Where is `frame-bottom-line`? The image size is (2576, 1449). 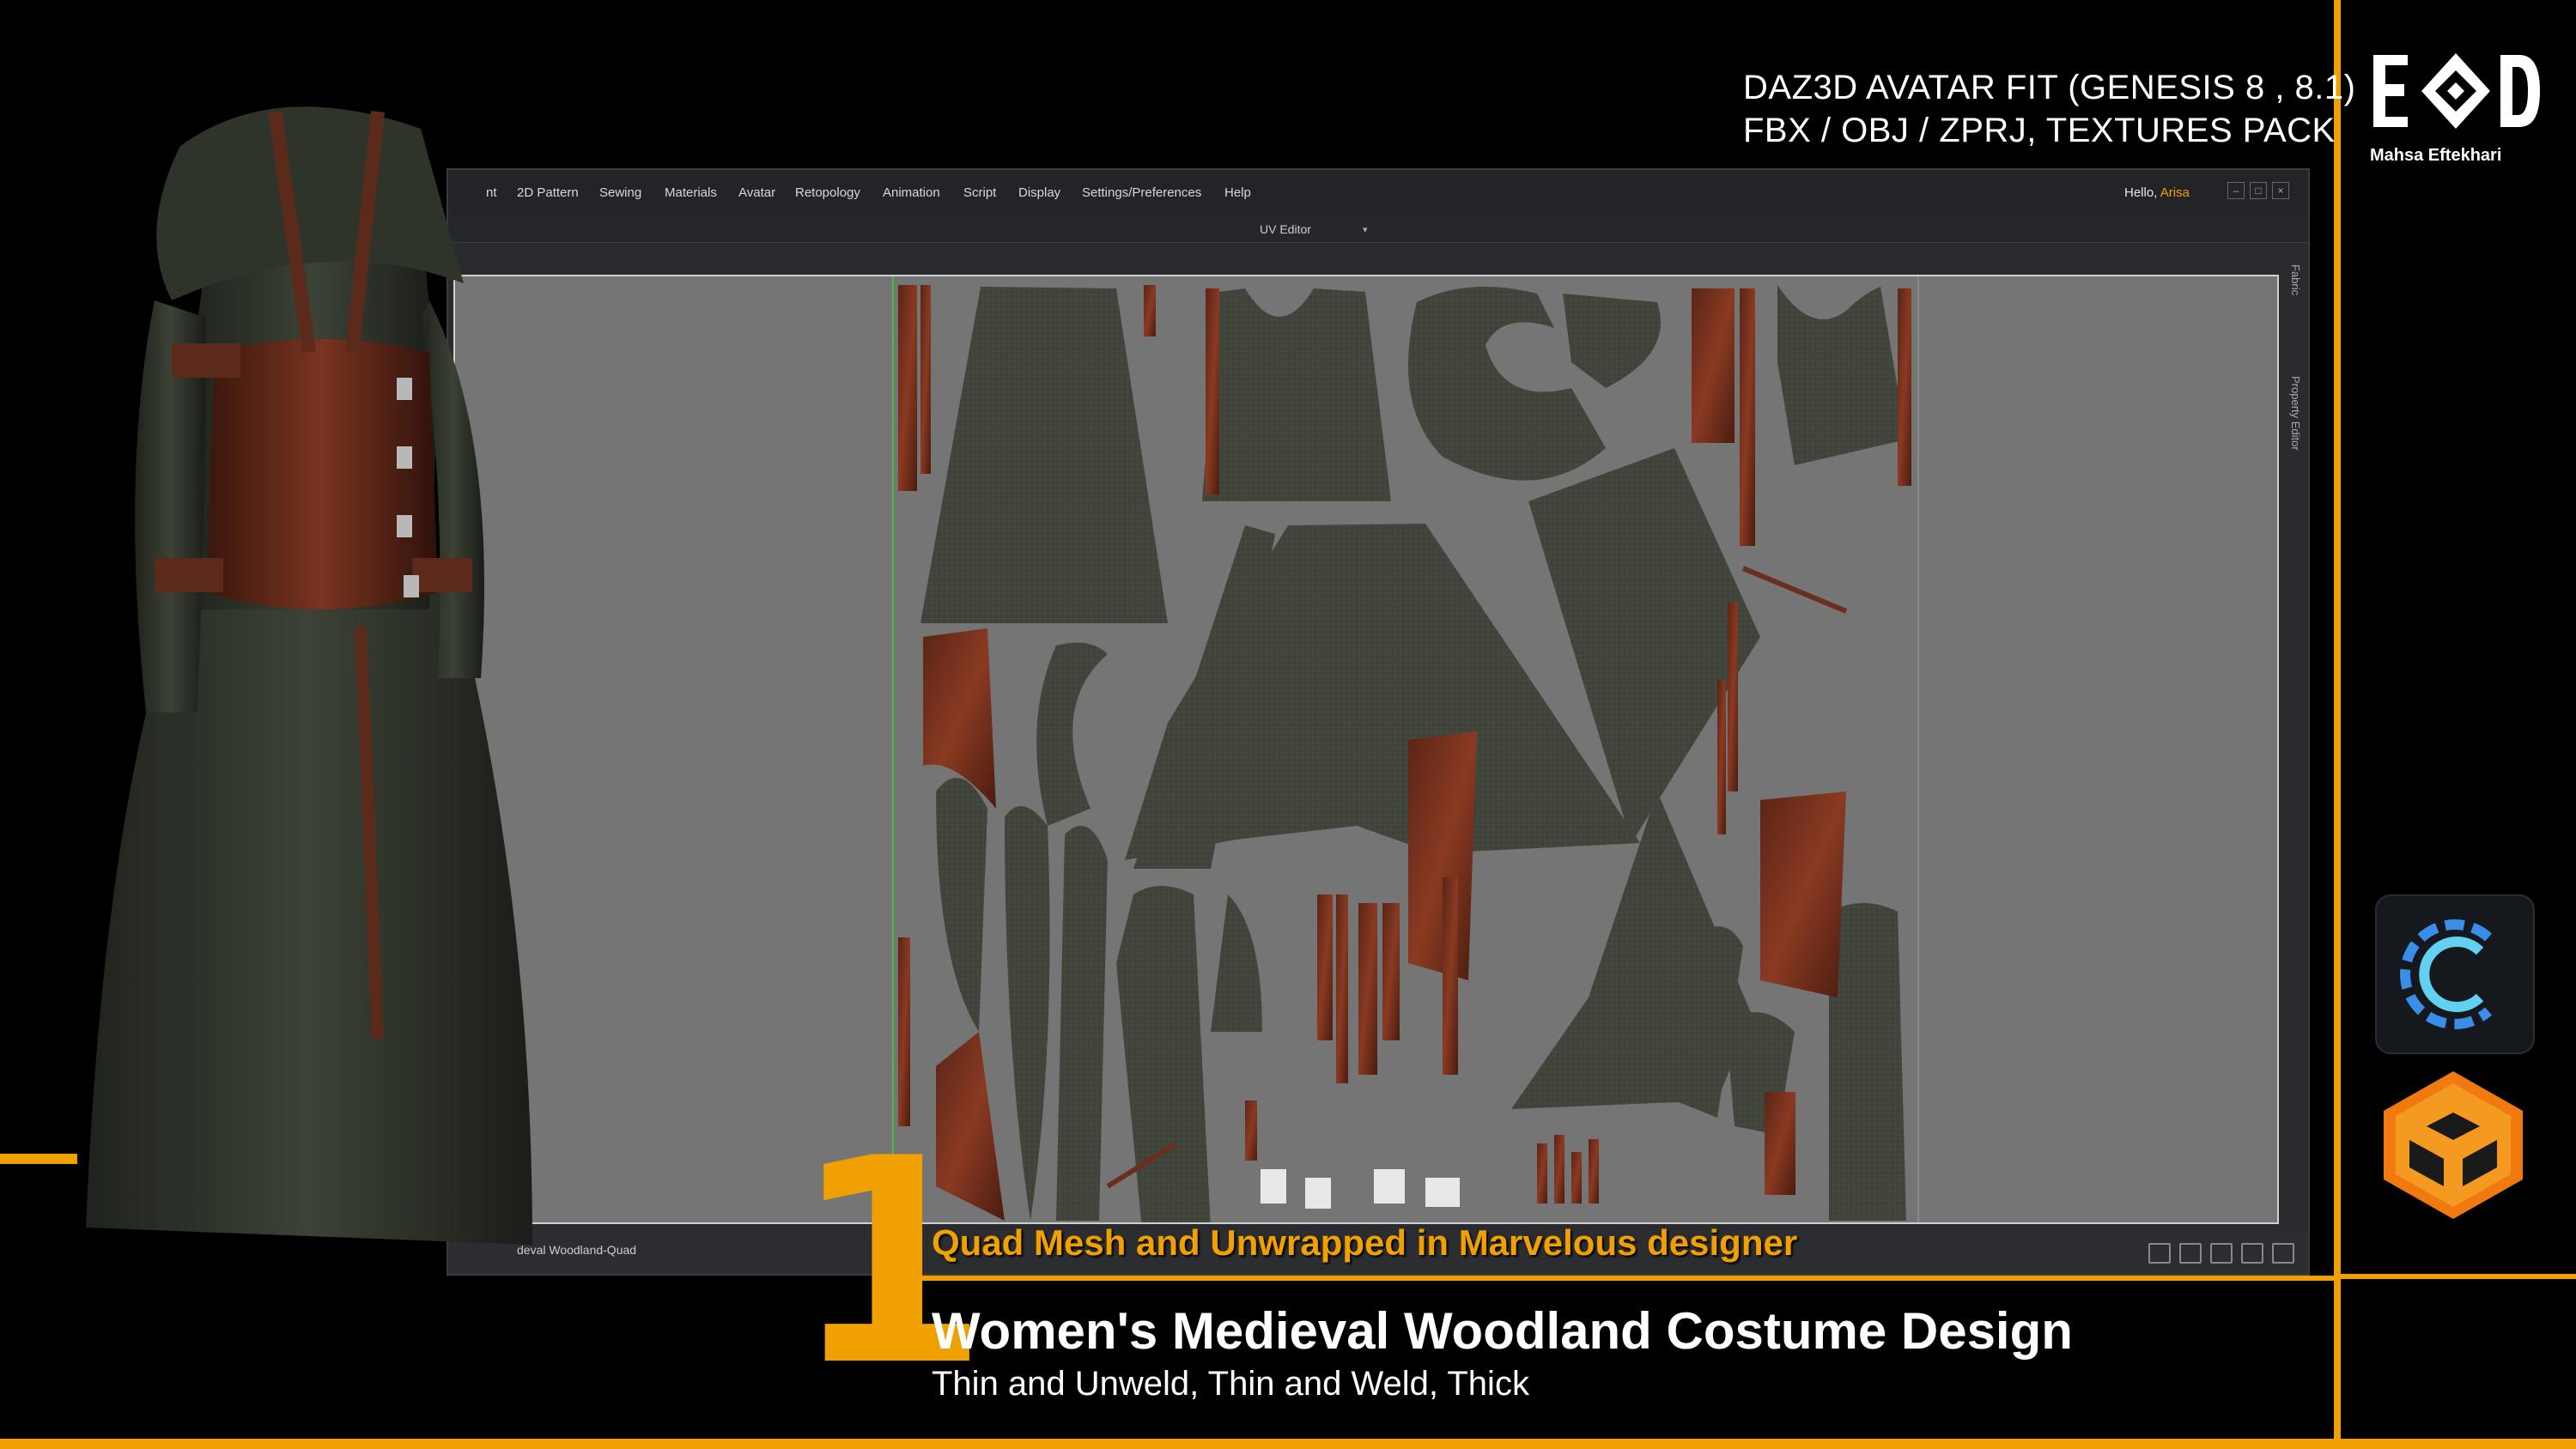 frame-bottom-line is located at coordinates (1288, 1444).